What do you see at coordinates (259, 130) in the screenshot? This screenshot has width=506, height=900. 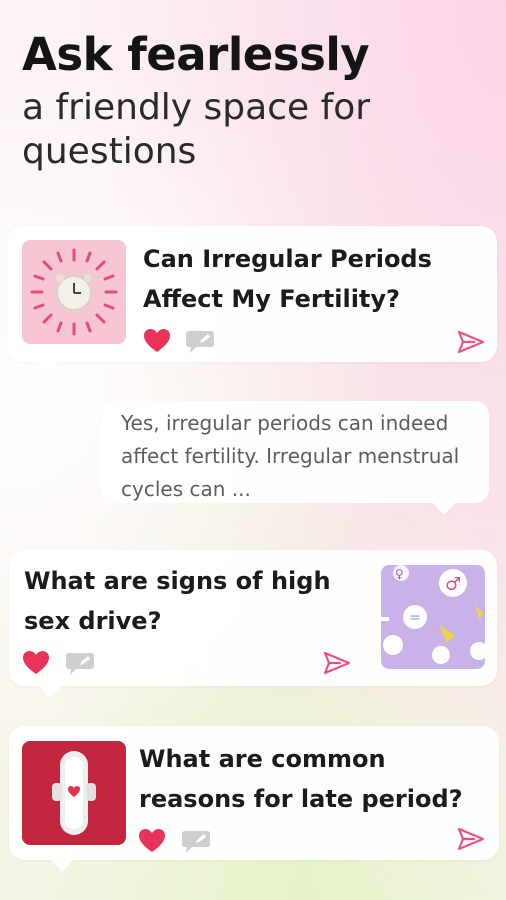 I see `page-subtitle: a friendly space for questions` at bounding box center [259, 130].